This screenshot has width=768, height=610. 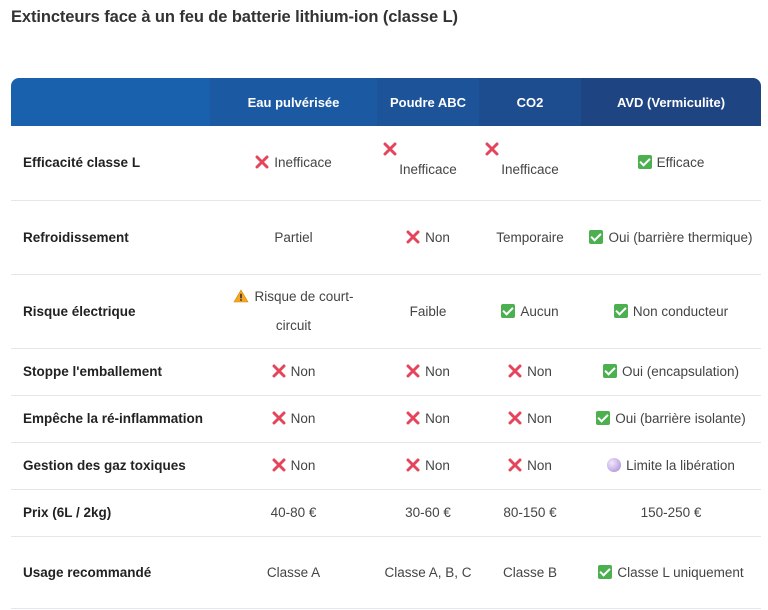 I want to click on cell-text: Classe A, so click(x=293, y=572).